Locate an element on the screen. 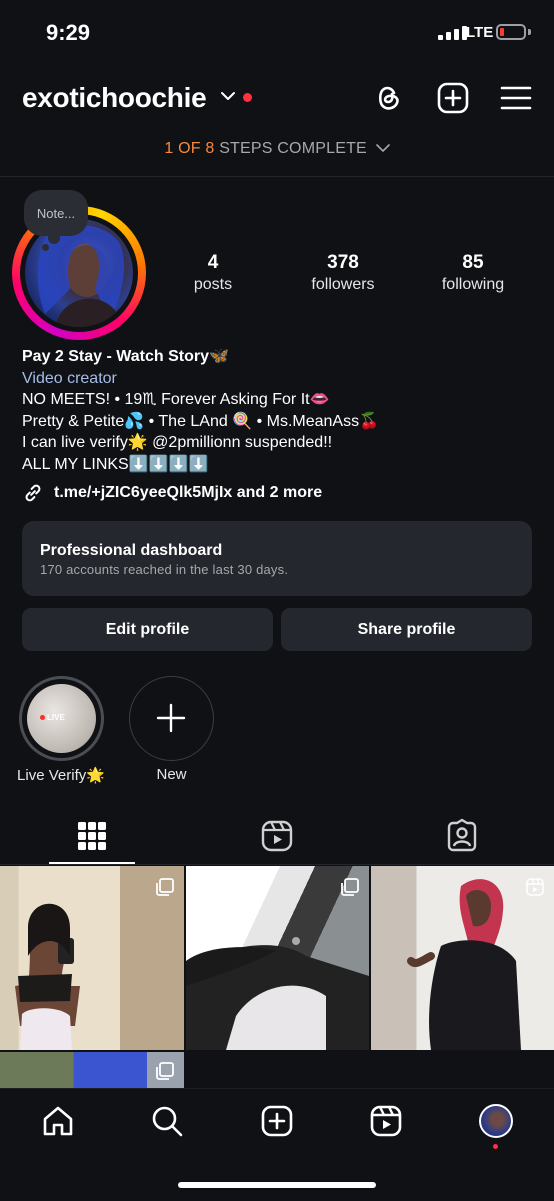  following-count: 85 is located at coordinates (473, 262).